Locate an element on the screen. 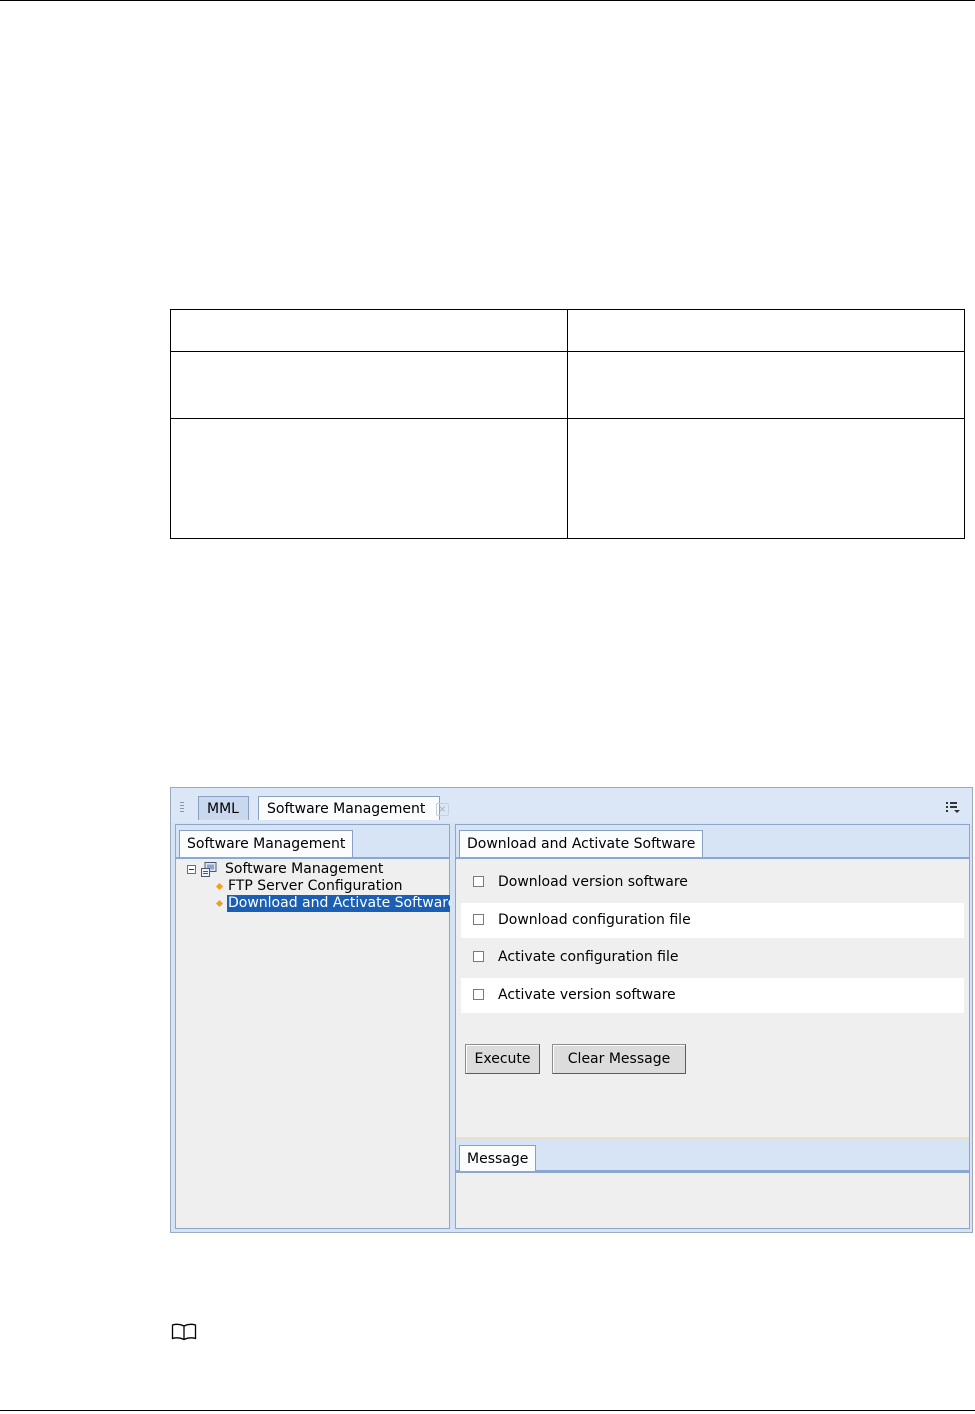 Image resolution: width=975 pixels, height=1414 pixels. message-panel-header: Message is located at coordinates (712, 1156).